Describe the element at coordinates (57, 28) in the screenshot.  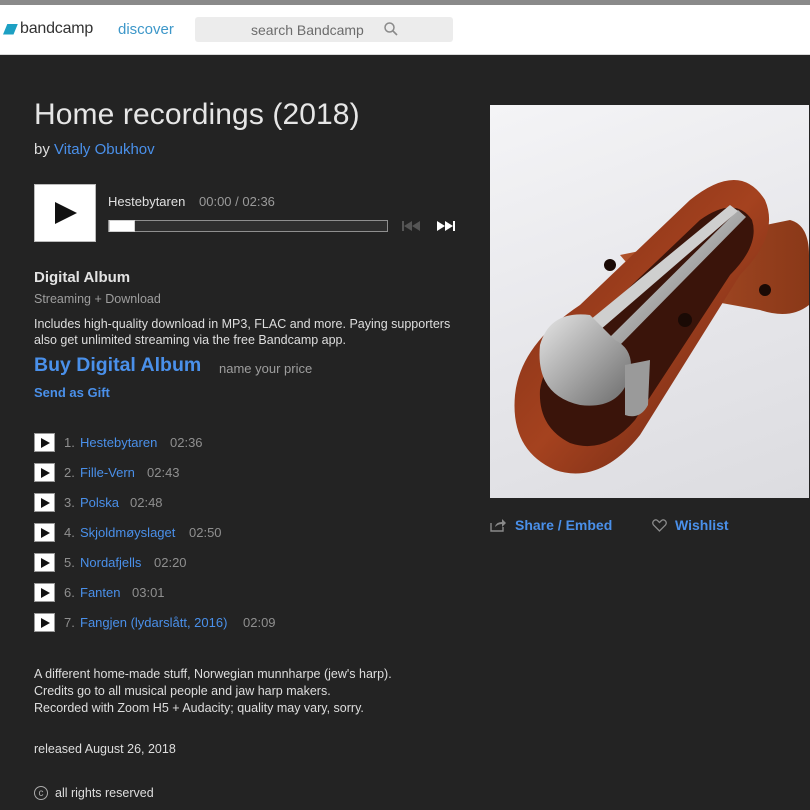
I see `logo-text: bandcamp` at that location.